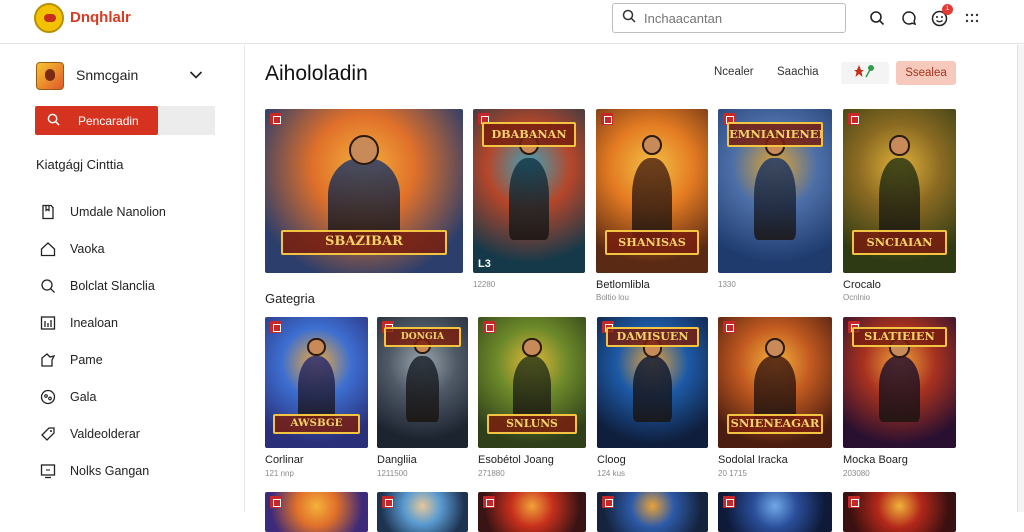  Describe the element at coordinates (94, 322) in the screenshot. I see `sidebar-item-label: Inealoan` at that location.